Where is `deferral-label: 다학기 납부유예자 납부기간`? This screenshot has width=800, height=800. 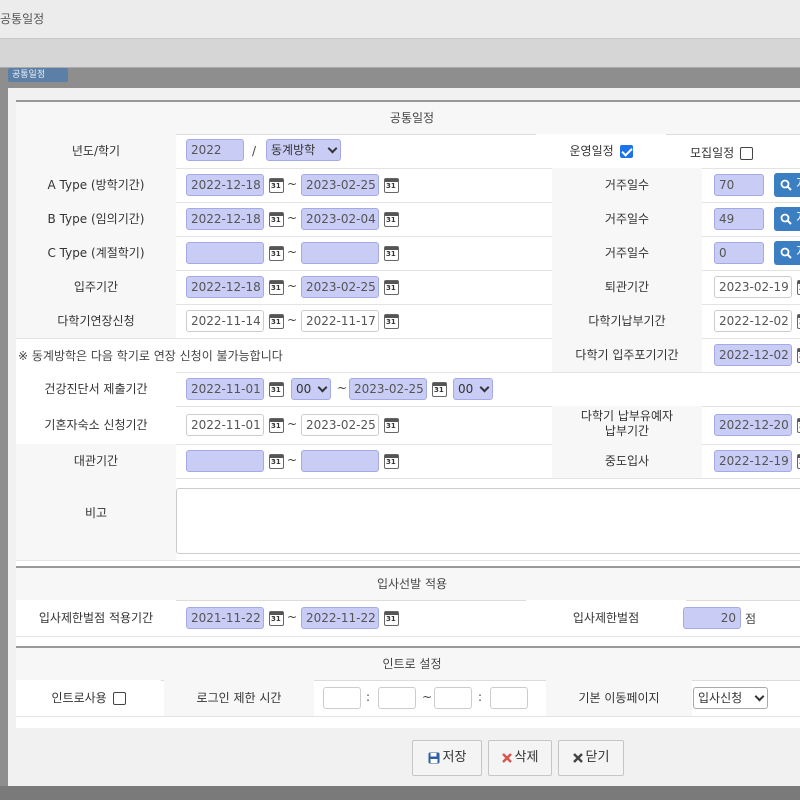 deferral-label: 다학기 납부유예자 납부기간 is located at coordinates (627, 425).